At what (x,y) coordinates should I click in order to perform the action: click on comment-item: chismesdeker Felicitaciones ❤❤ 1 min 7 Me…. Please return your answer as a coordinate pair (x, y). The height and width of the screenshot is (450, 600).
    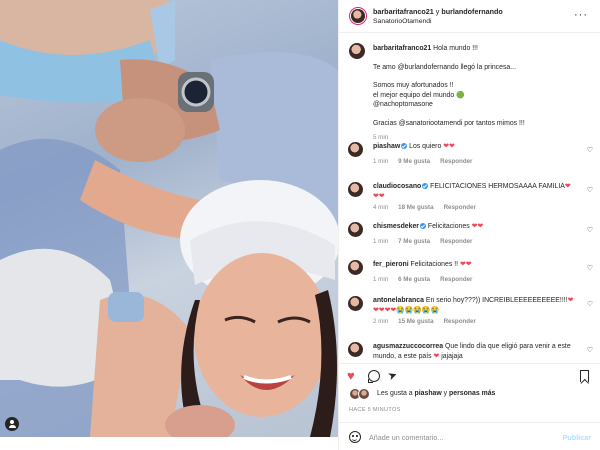
    Looking at the image, I should click on (469, 241).